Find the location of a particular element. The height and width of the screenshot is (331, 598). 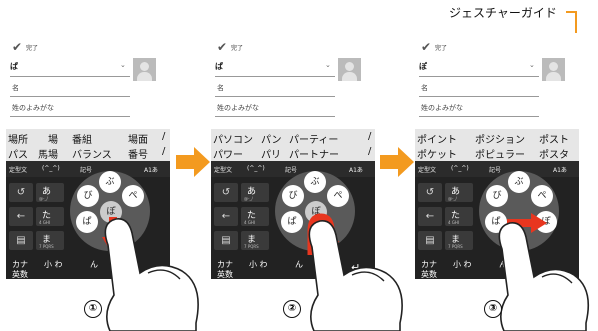

step-number-1: ① is located at coordinates (93, 309).